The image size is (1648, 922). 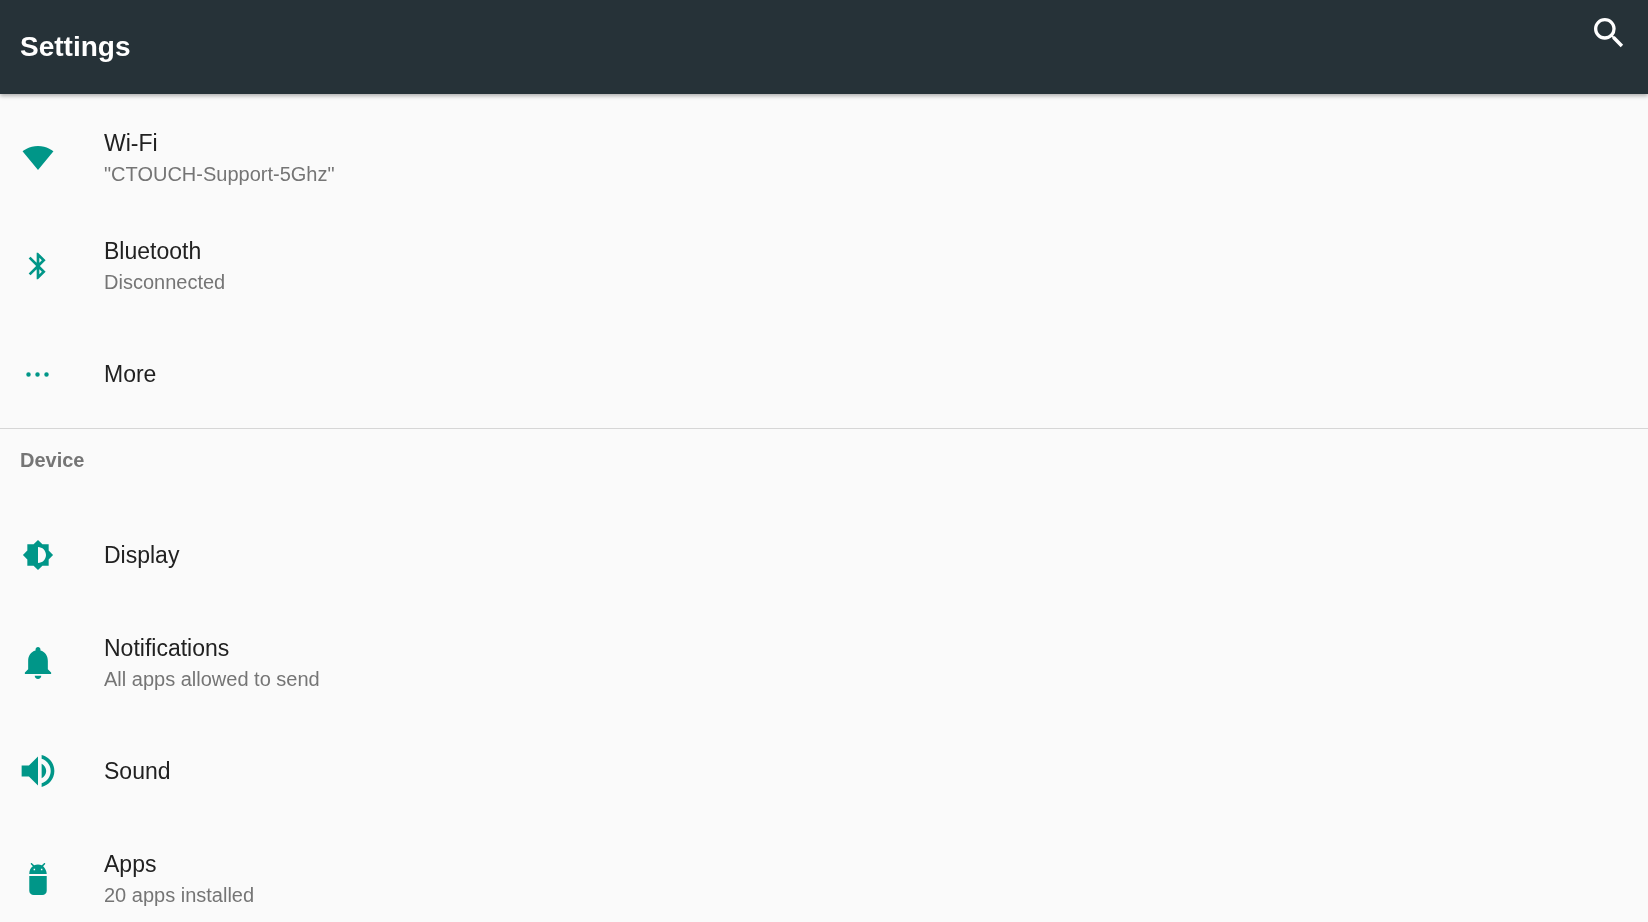 What do you see at coordinates (824, 663) in the screenshot?
I see `settings-item: Notifications All apps allowed to send` at bounding box center [824, 663].